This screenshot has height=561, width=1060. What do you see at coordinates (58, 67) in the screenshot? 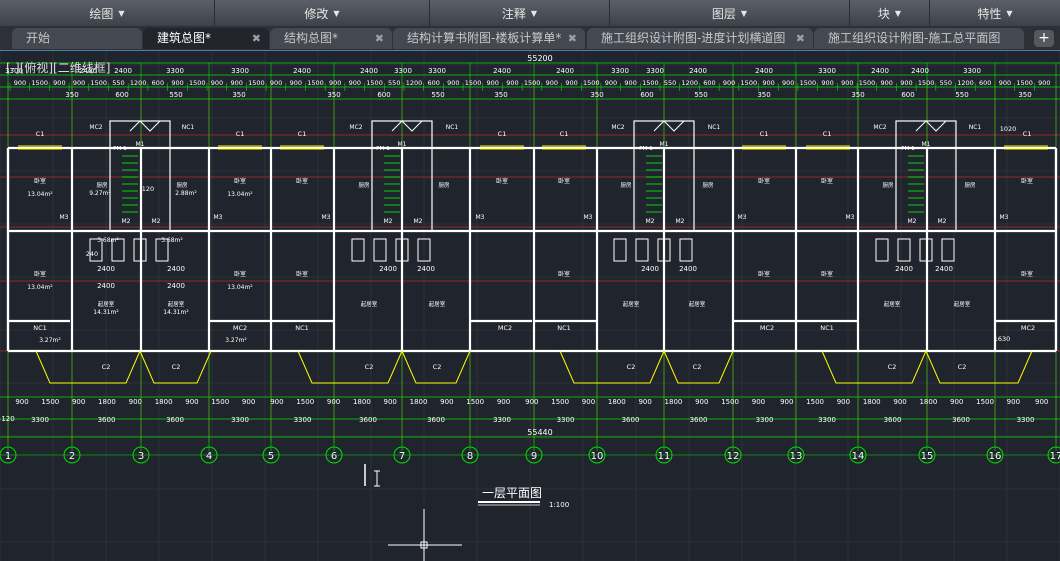
I see `viewport-controls: [-][俯视][二维线框]` at bounding box center [58, 67].